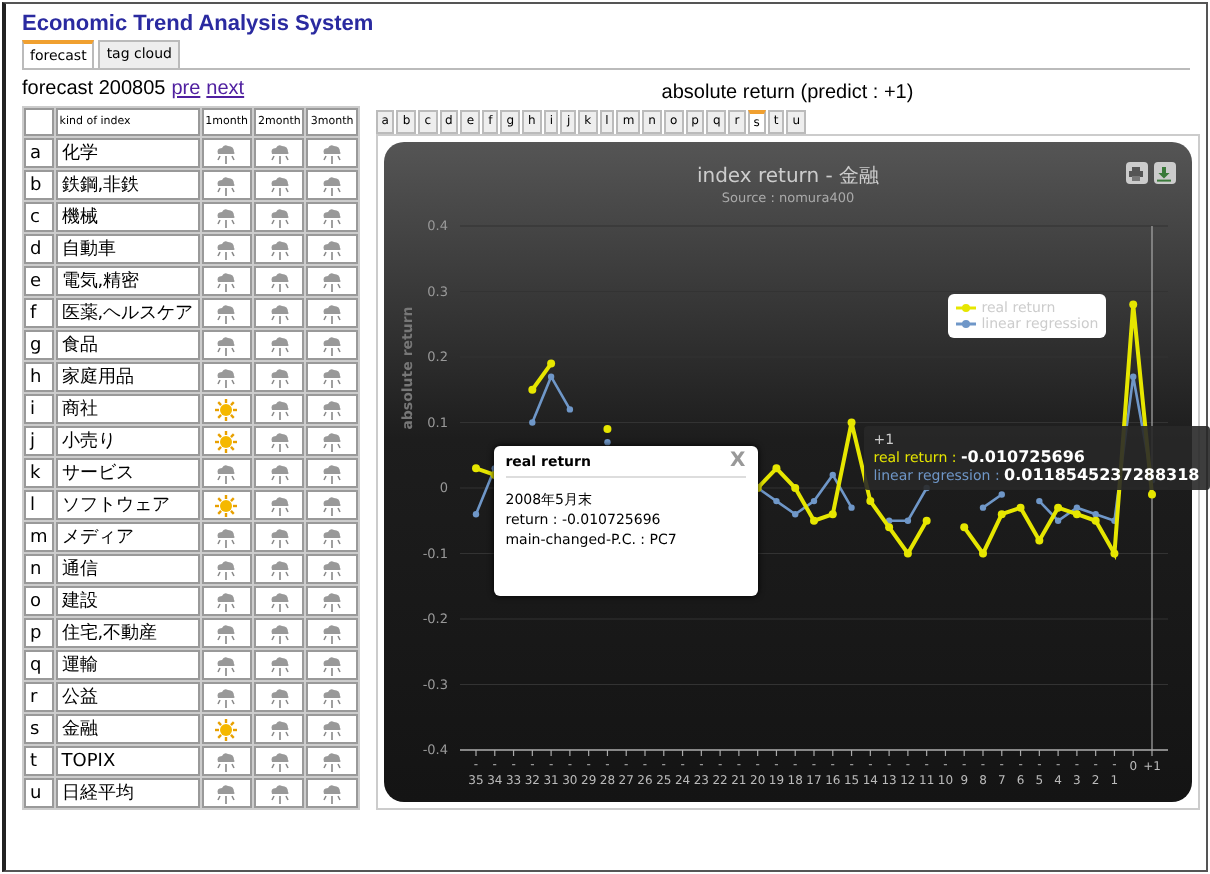 The image size is (1210, 874). What do you see at coordinates (127, 185) in the screenshot?
I see `index-name: 鉄鋼,非鉄` at bounding box center [127, 185].